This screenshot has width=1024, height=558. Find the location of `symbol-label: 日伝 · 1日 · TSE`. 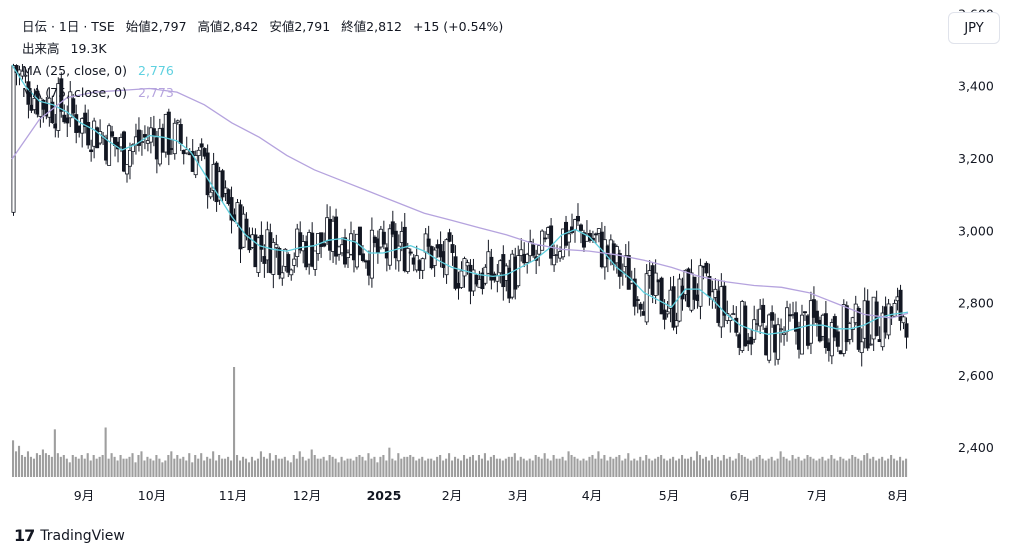

symbol-label: 日伝 · 1日 · TSE is located at coordinates (68, 26).